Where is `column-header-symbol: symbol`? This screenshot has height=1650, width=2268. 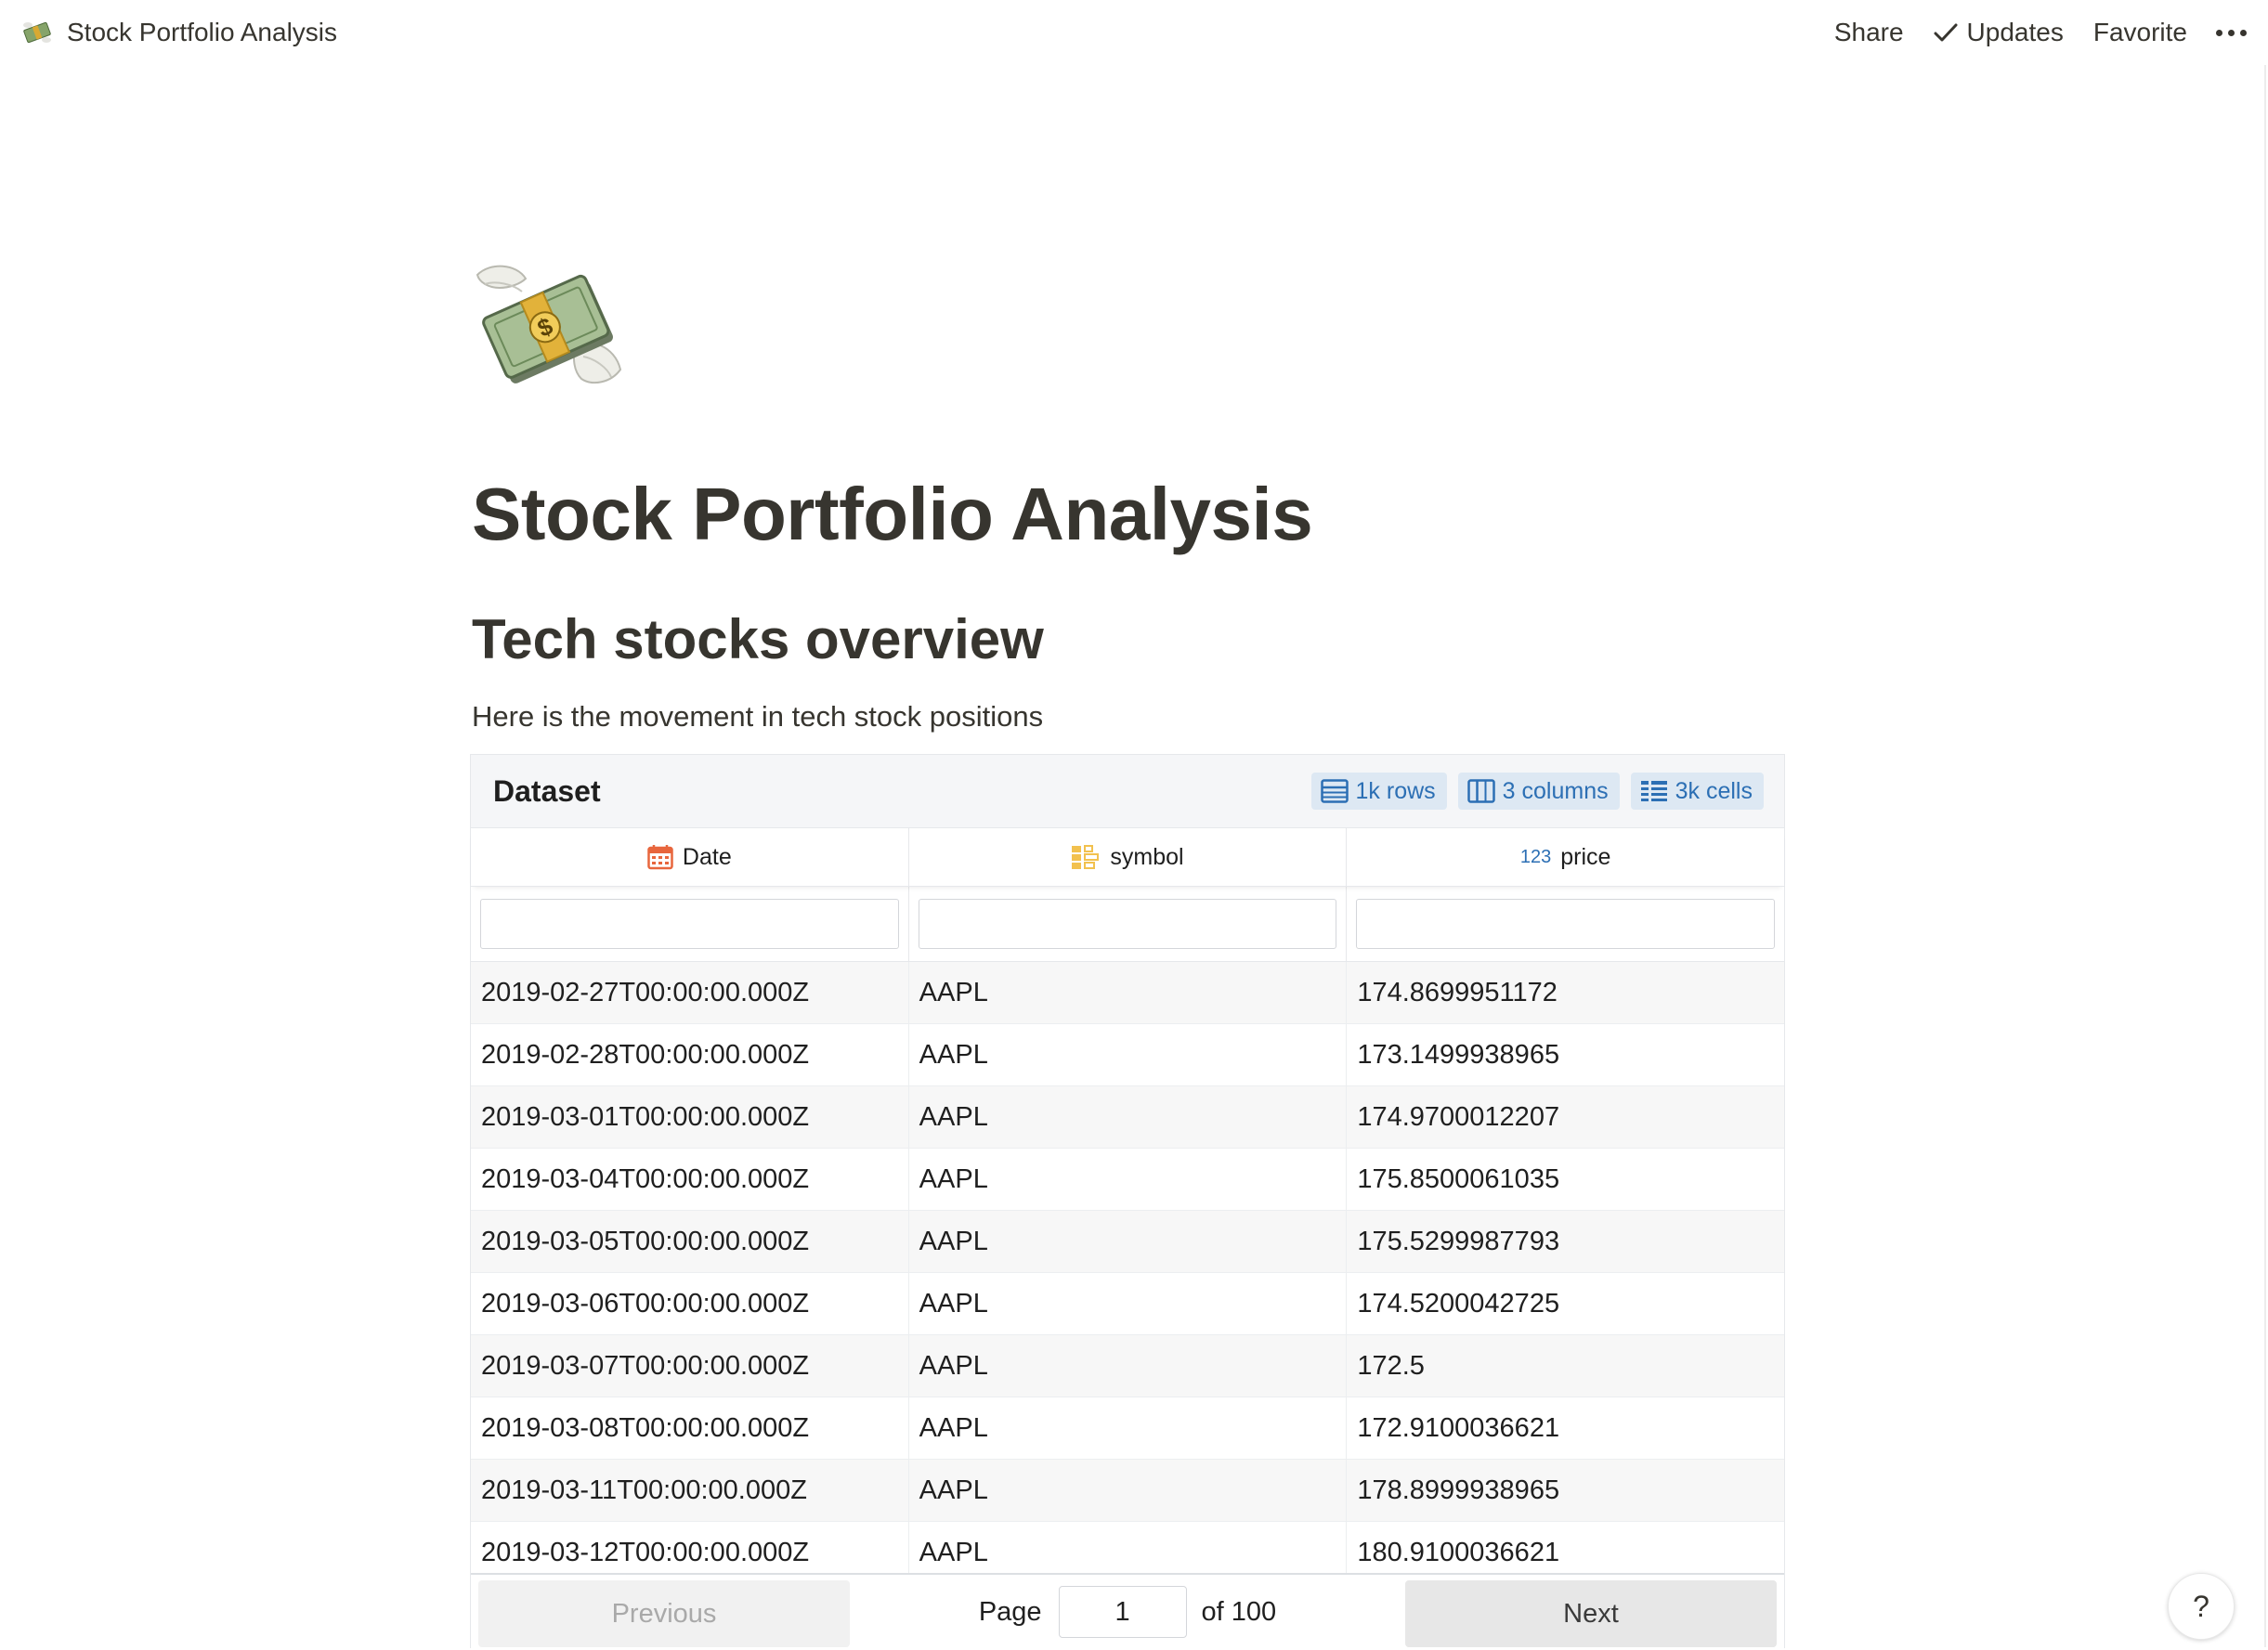
column-header-symbol: symbol is located at coordinates (1128, 857).